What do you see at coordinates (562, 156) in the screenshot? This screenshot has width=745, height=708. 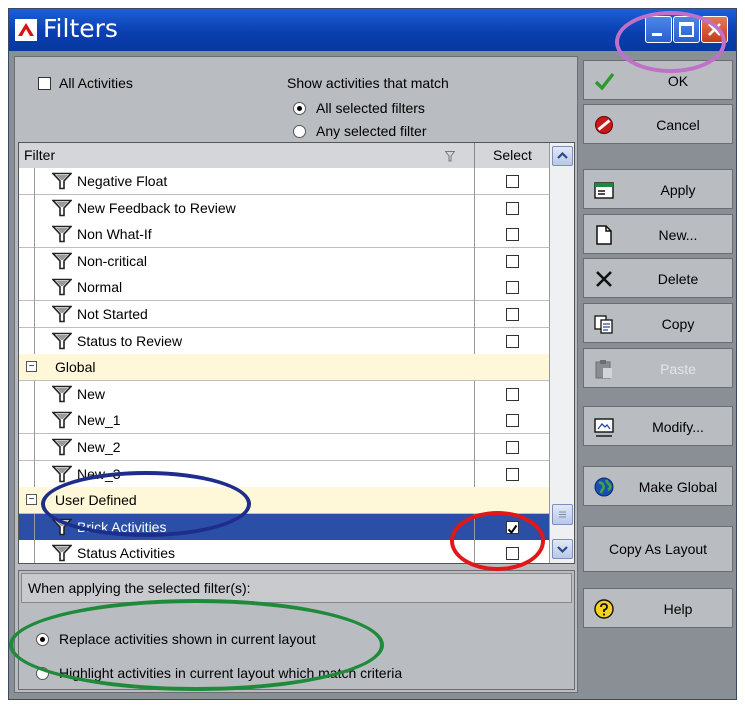 I see `scroll-up-button` at bounding box center [562, 156].